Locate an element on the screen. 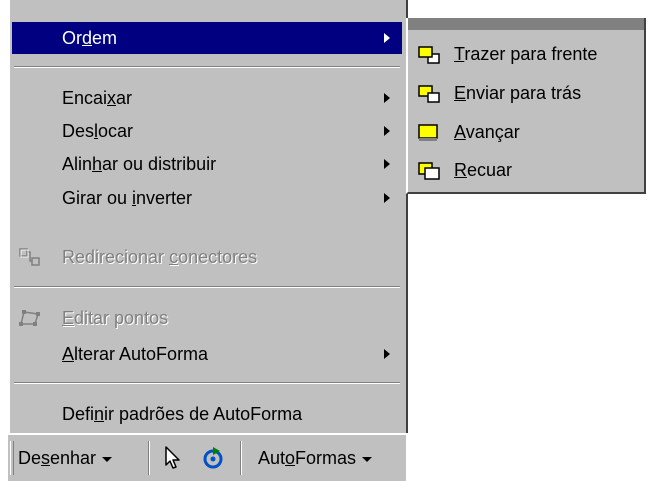 Image resolution: width=656 pixels, height=481 pixels. menu-item-rotate-flip-label: Girar ou inverter is located at coordinates (127, 198).